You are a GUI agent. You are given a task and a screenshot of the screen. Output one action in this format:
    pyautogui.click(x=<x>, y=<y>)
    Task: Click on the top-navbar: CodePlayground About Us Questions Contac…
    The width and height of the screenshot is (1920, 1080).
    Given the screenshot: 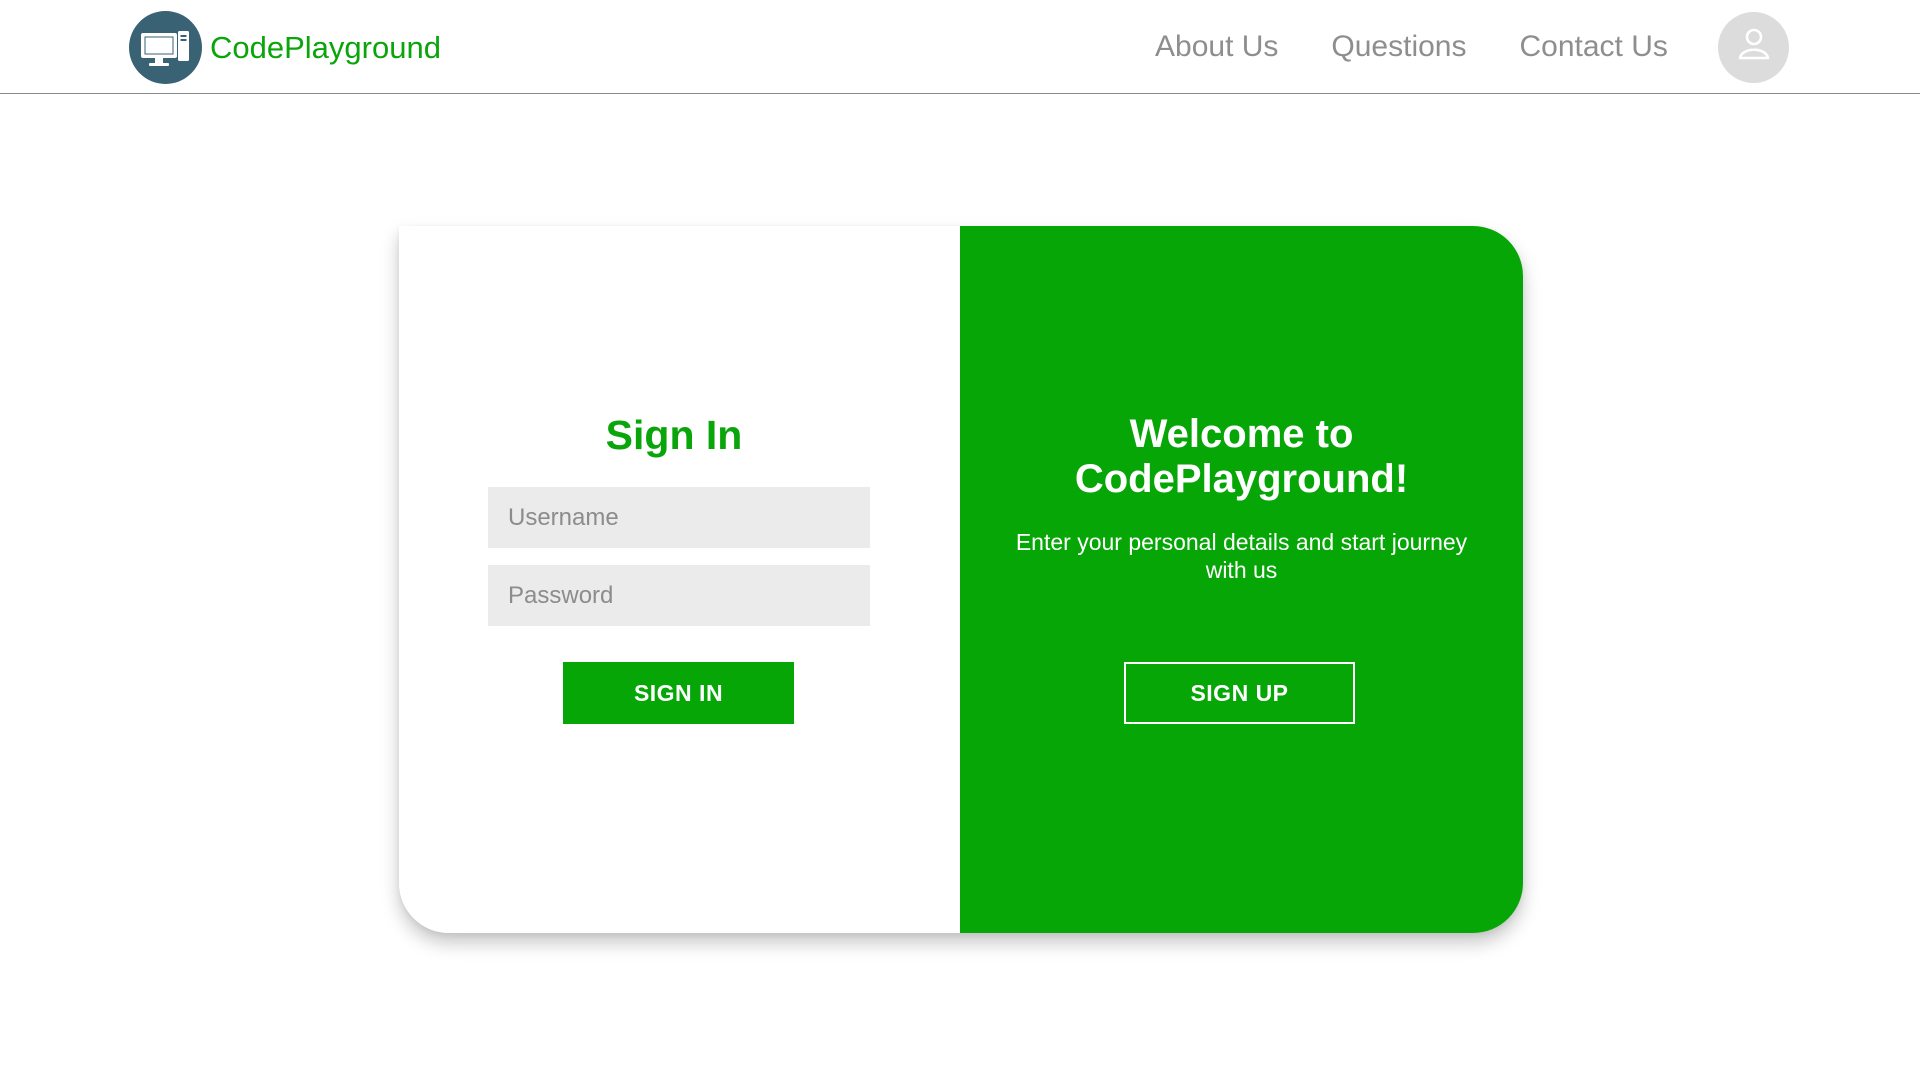 What is the action you would take?
    pyautogui.click(x=960, y=47)
    